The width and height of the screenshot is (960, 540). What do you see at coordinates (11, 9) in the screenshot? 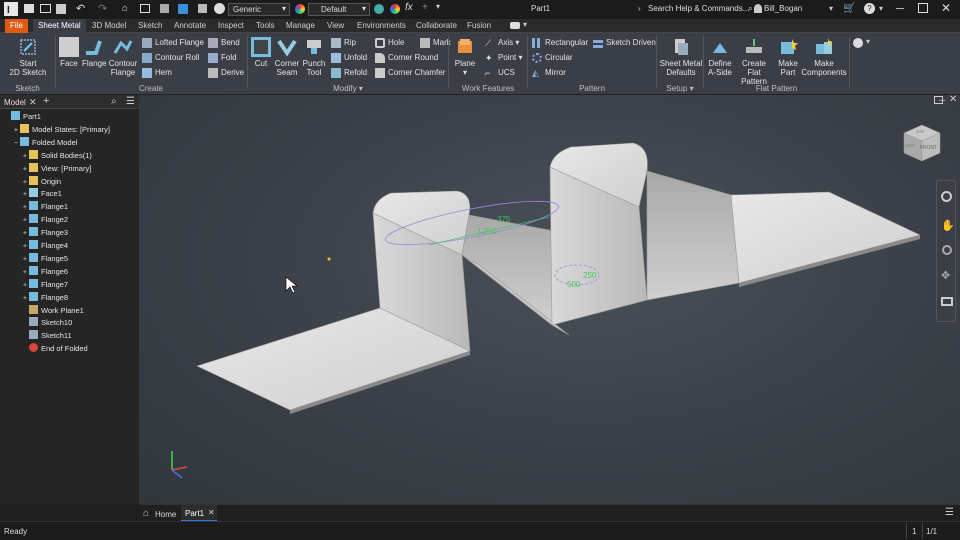
I see `app-logo-icon: I` at bounding box center [11, 9].